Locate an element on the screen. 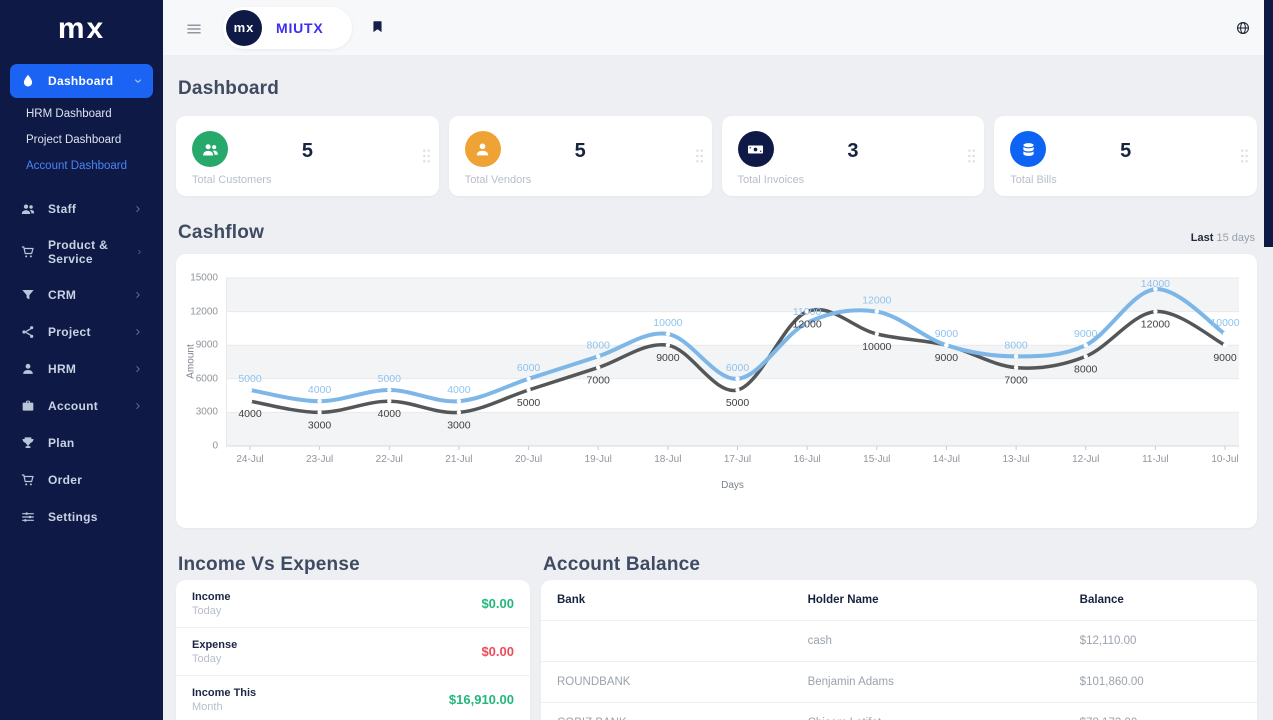  row-label: Income This is located at coordinates (224, 692).